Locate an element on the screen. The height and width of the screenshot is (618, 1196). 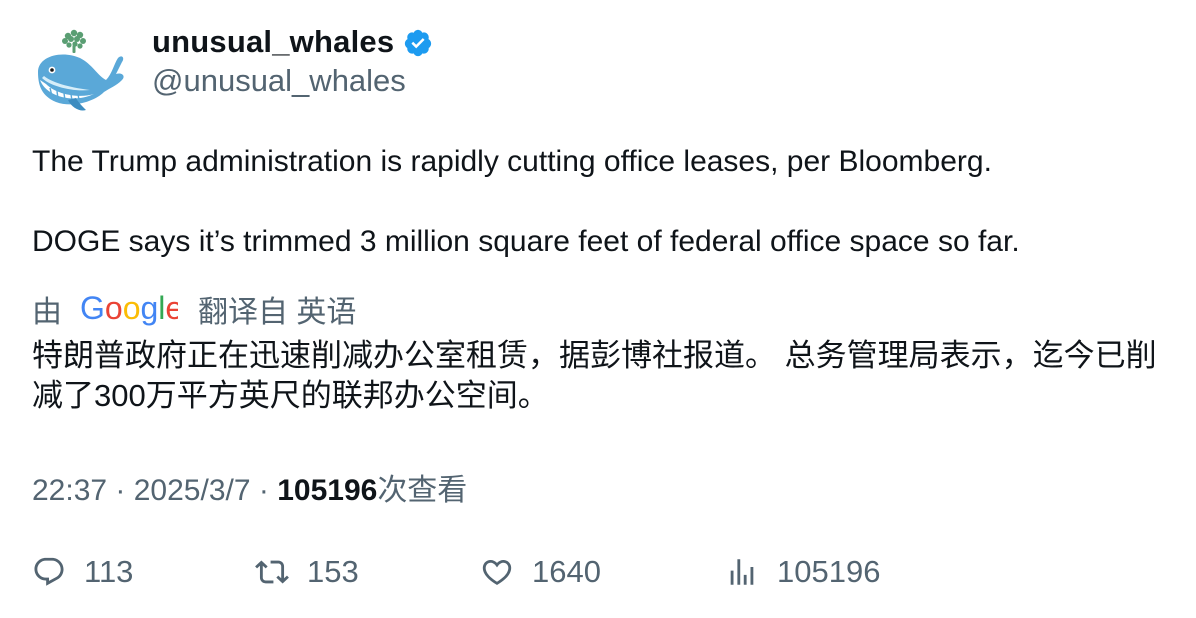
like-button: 1640 is located at coordinates (540, 572).